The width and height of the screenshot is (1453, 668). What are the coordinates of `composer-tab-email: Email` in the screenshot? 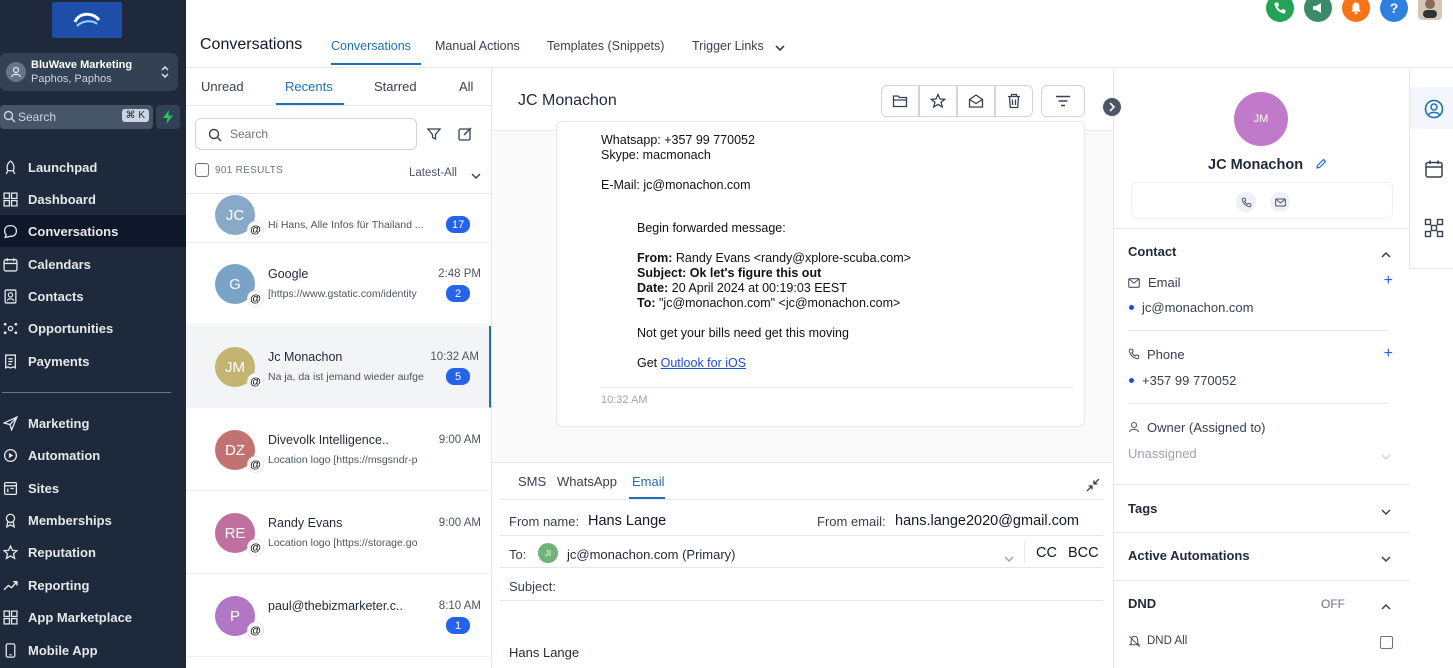 It's located at (648, 481).